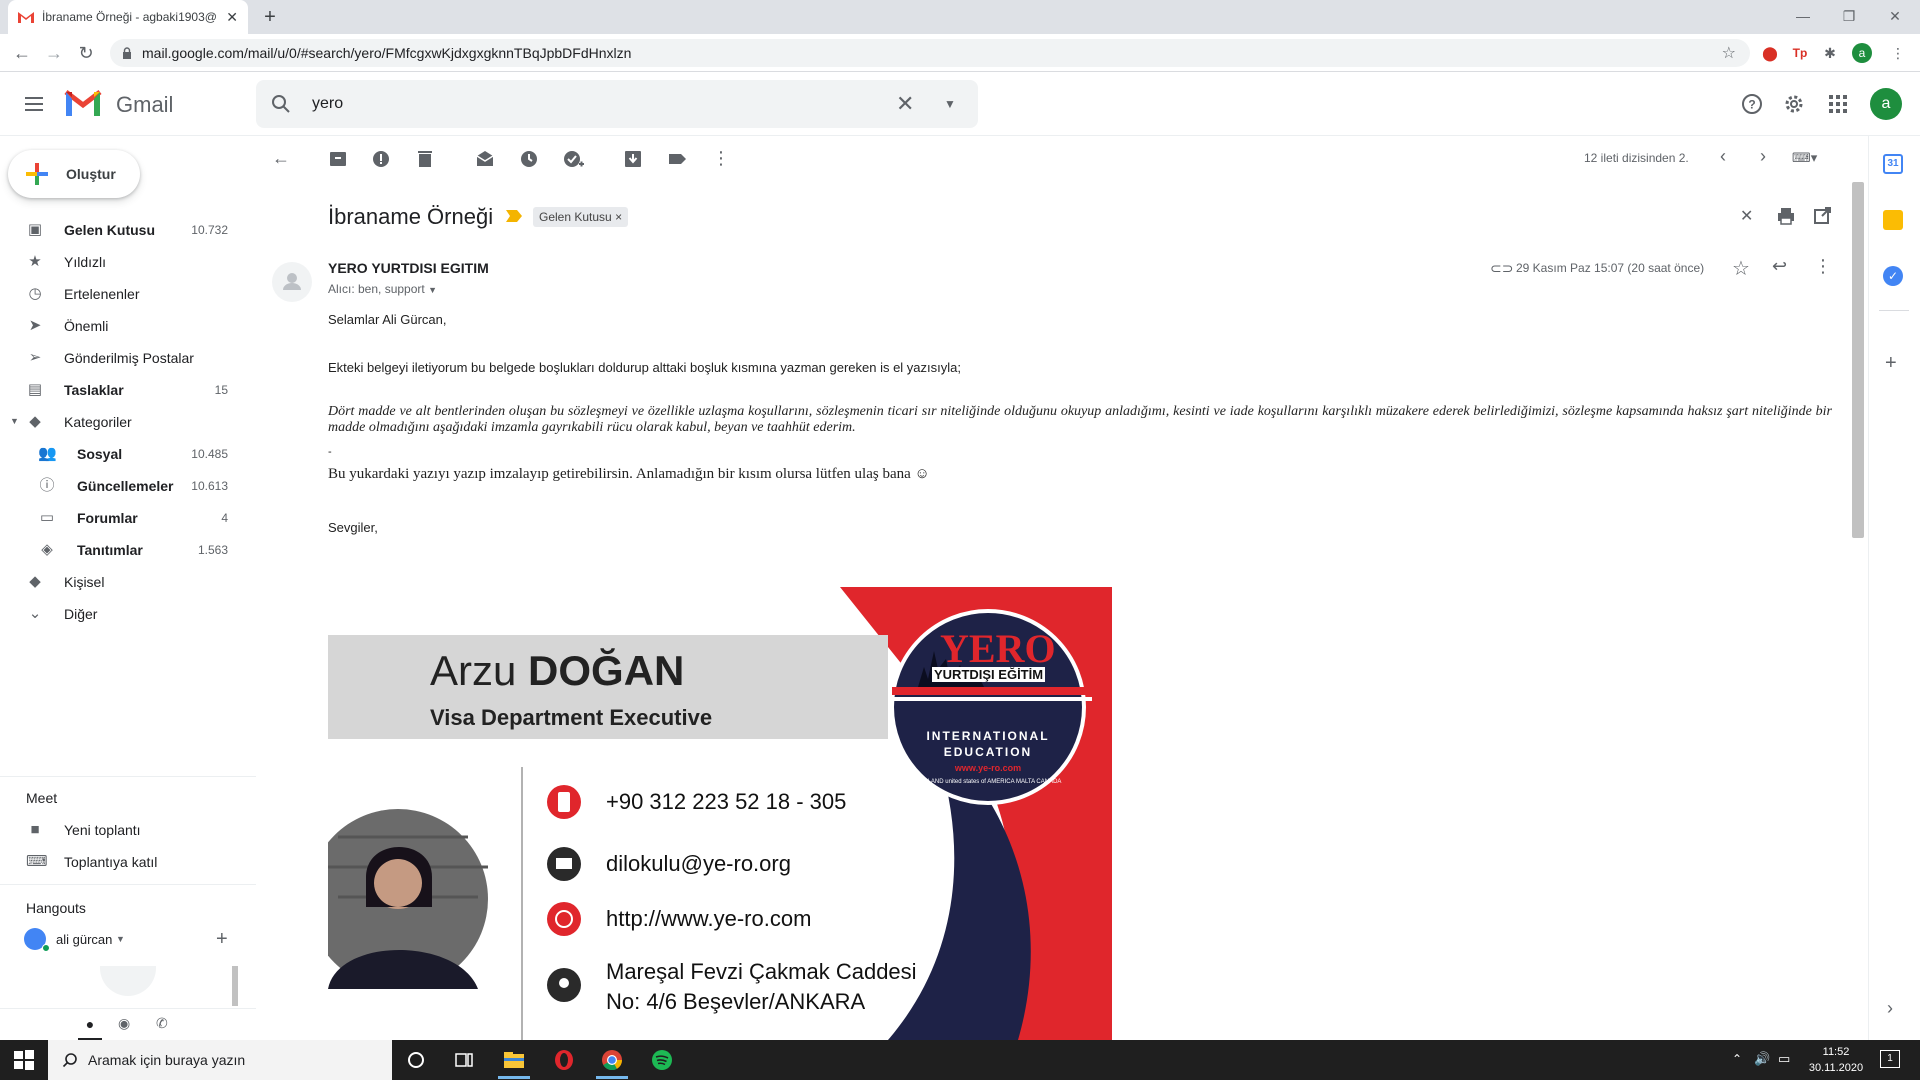 This screenshot has height=1080, width=1920. What do you see at coordinates (14, 421) in the screenshot?
I see `expand-caret-icon: ▼` at bounding box center [14, 421].